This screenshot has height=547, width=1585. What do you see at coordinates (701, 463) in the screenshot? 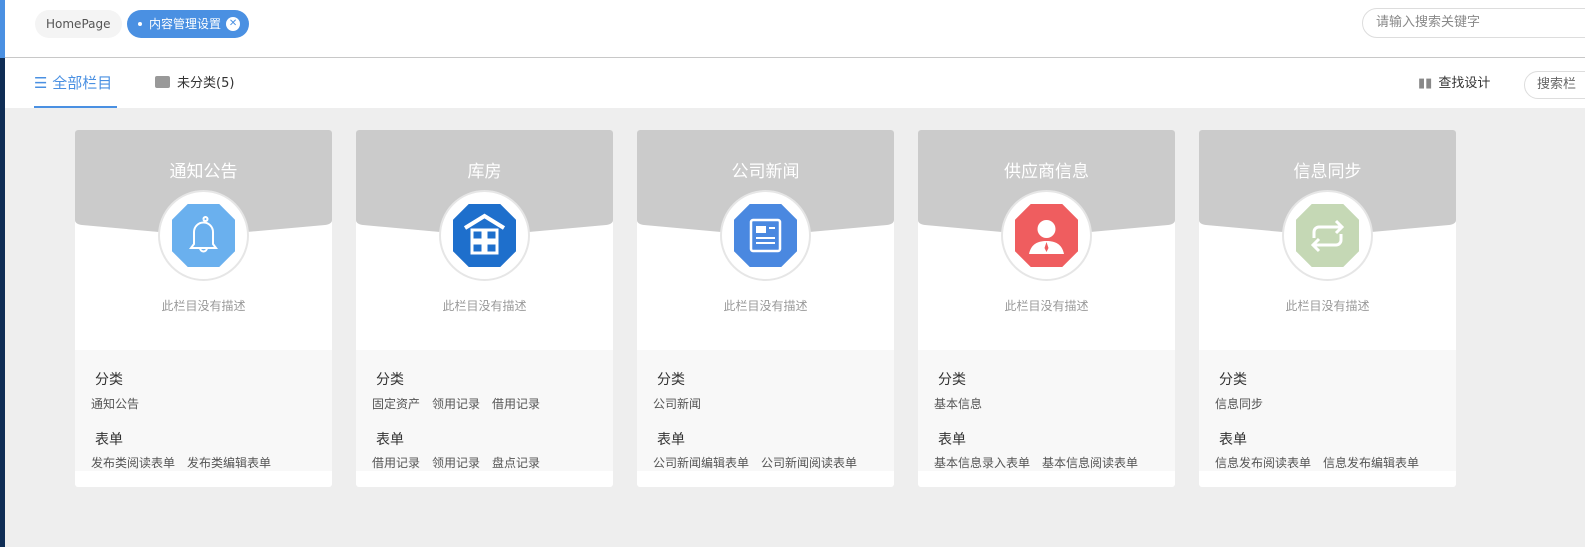
I see `forms-item: 公司新闻编辑表单` at bounding box center [701, 463].